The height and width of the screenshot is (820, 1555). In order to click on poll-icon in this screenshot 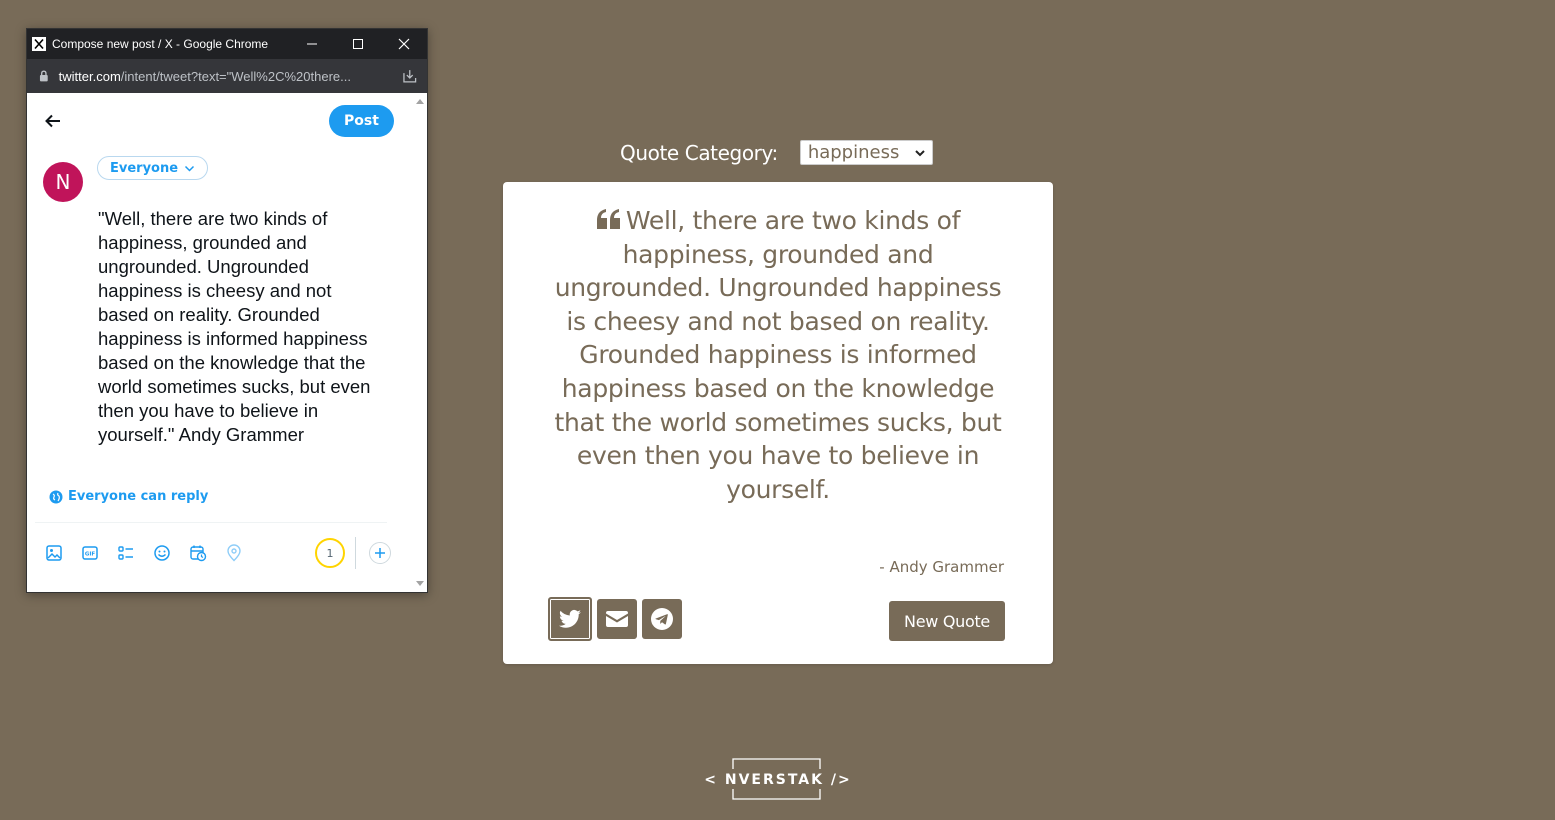, I will do `click(125, 553)`.